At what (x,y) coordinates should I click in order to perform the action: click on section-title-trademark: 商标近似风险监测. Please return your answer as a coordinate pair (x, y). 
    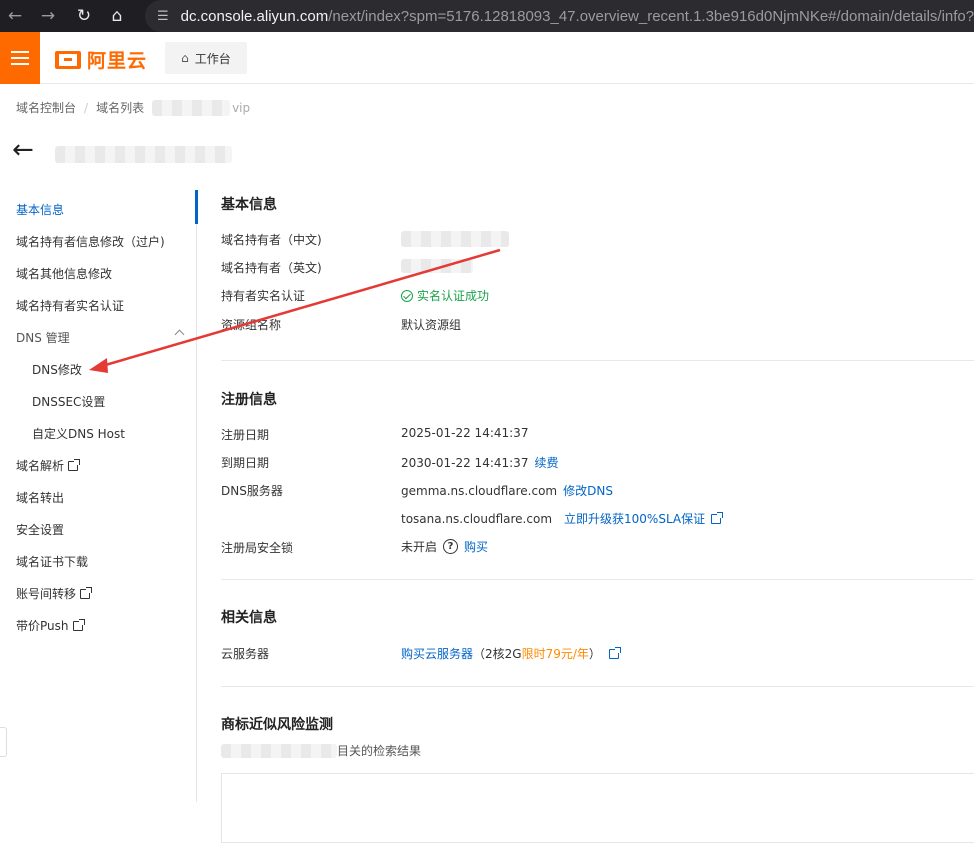
    Looking at the image, I should click on (277, 725).